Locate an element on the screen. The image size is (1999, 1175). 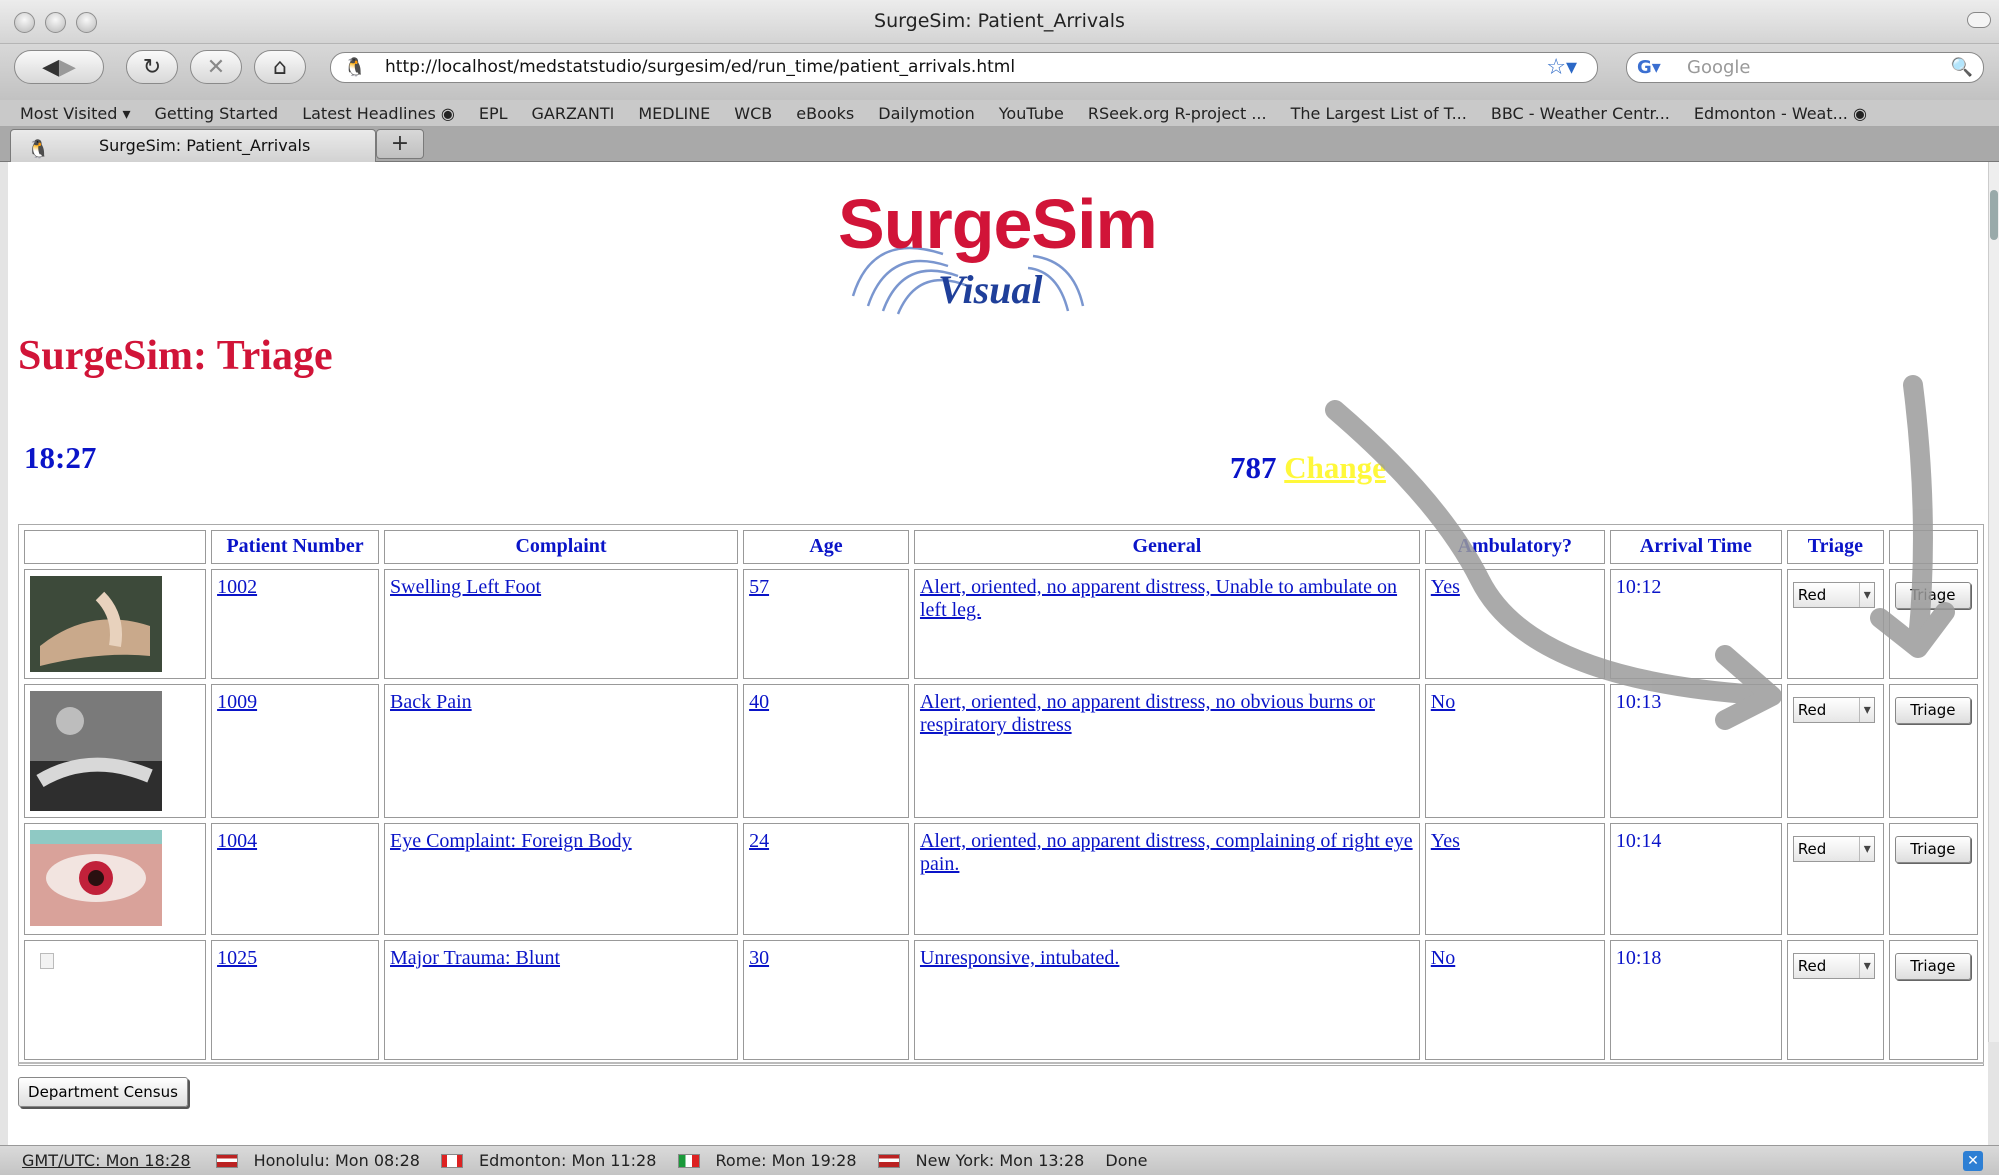
bookmark-item: Getting Started is located at coordinates (217, 113).